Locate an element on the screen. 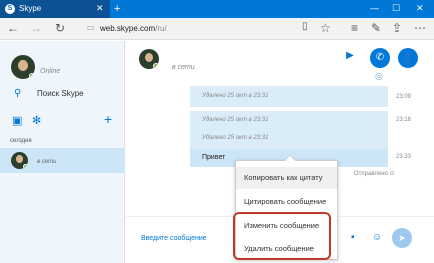  web-note-icon: ✎ is located at coordinates (376, 28).